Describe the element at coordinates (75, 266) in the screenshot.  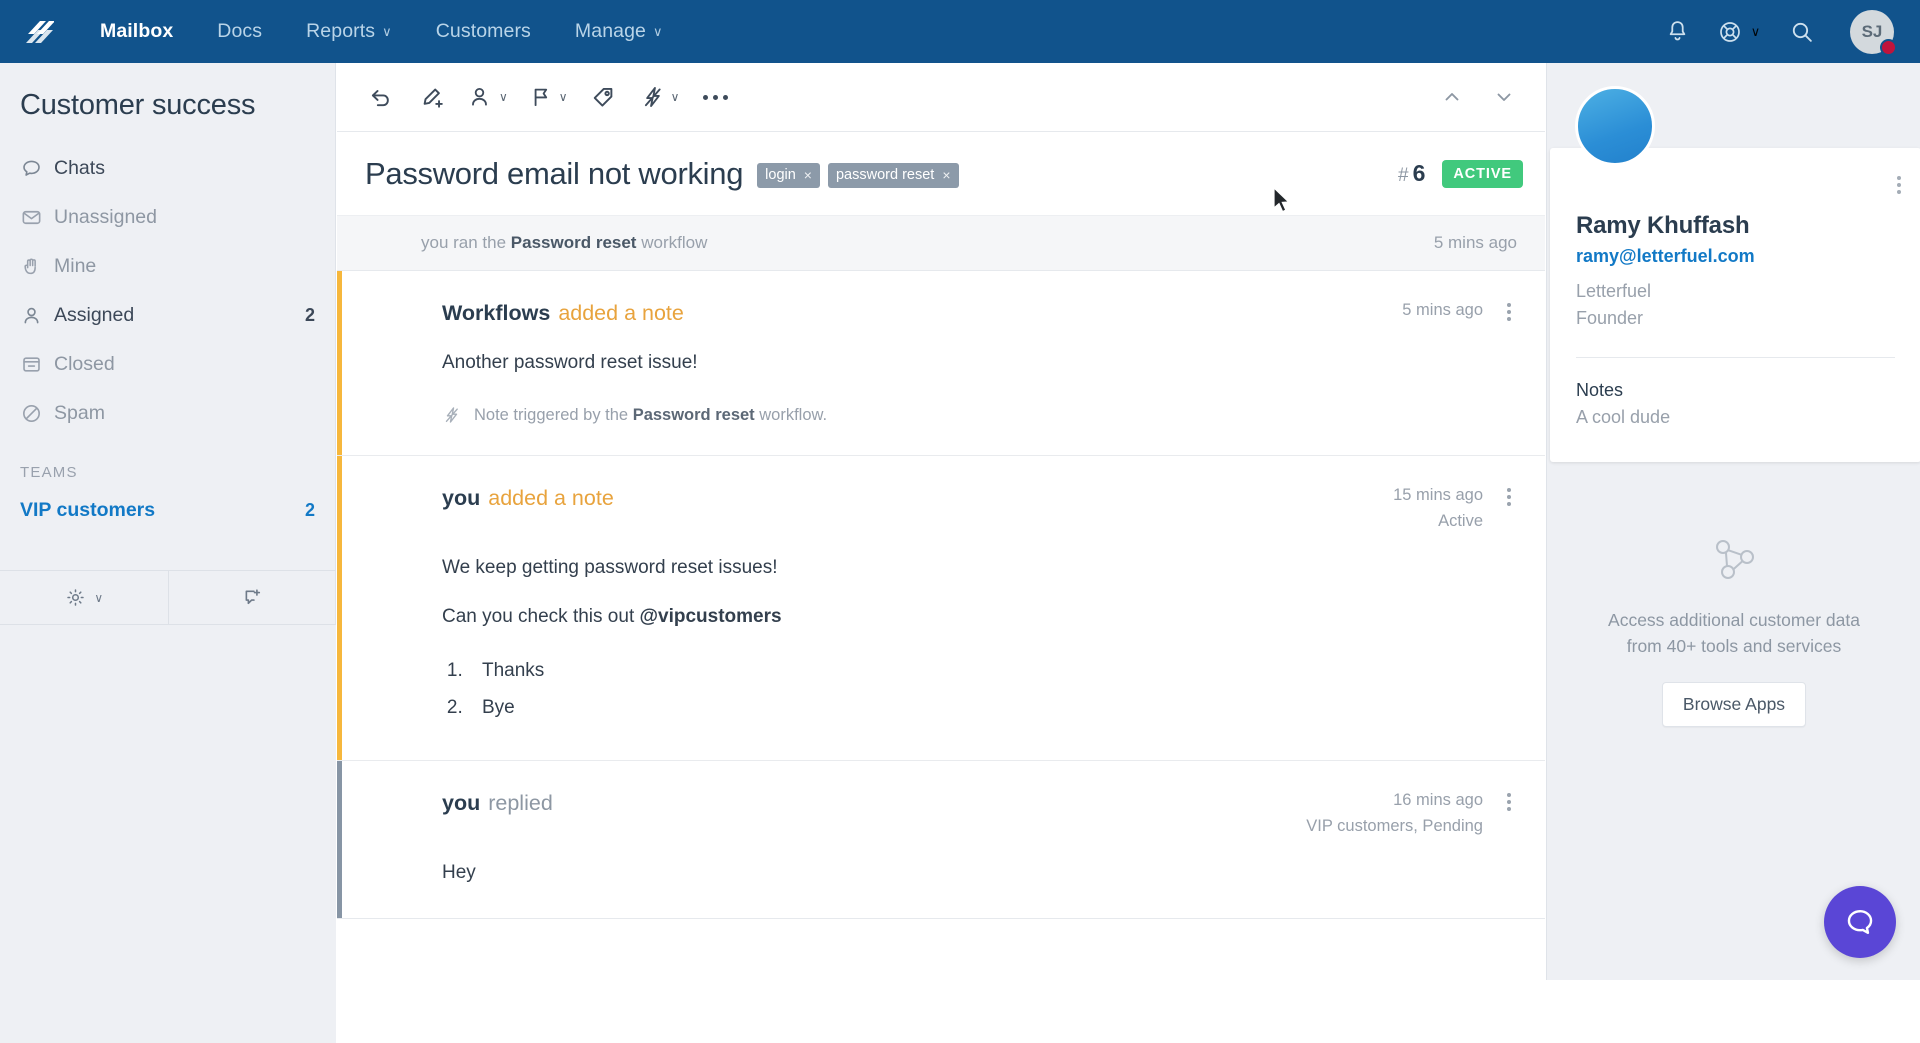
I see `sidebar-item-label: Mine` at that location.